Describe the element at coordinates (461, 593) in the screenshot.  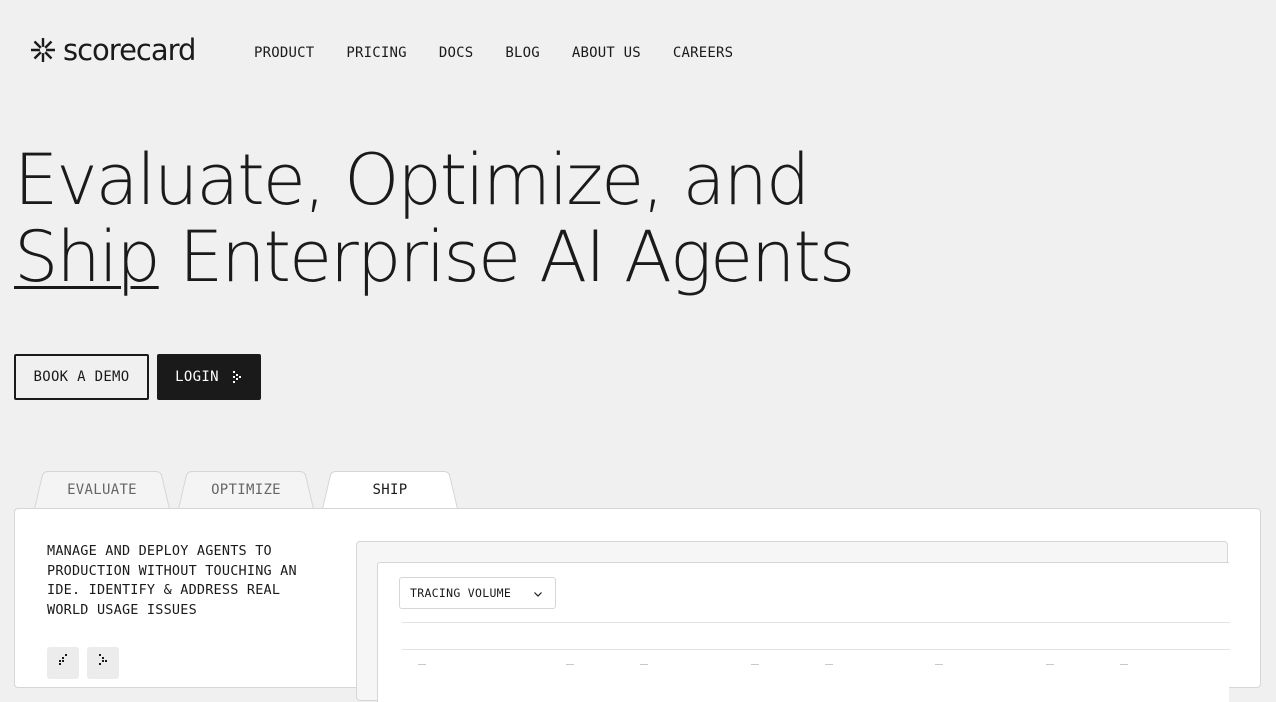
I see `select-value: TRACING VOLUME` at that location.